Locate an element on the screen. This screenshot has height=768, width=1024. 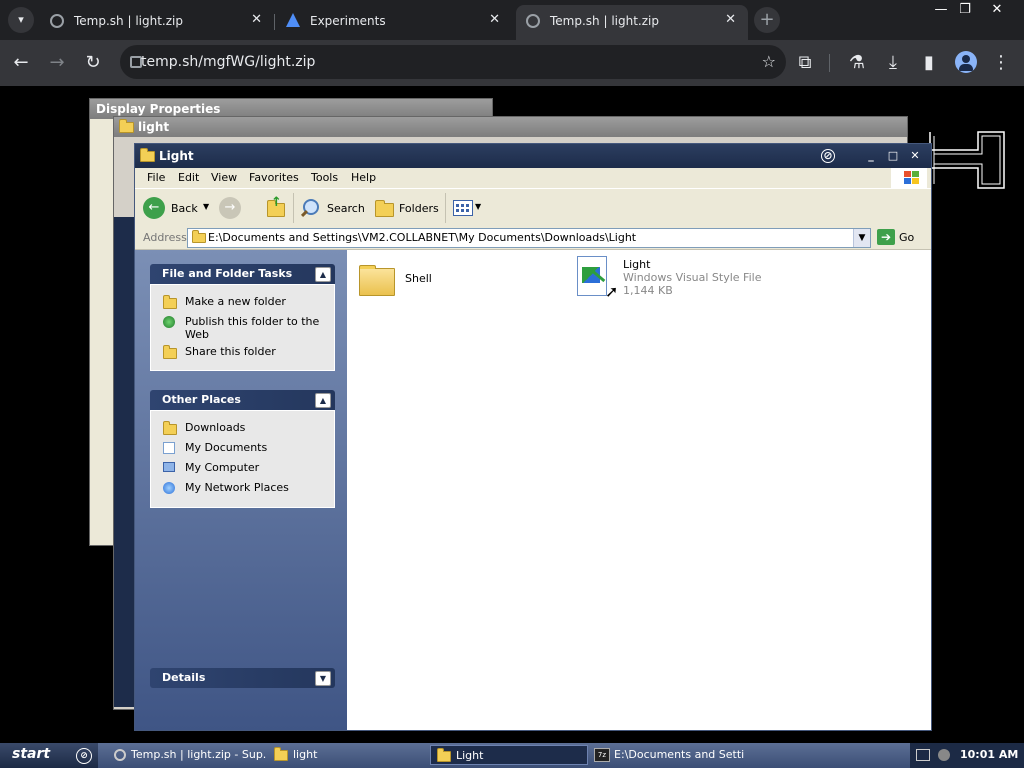
menu-view: View is located at coordinates (224, 177).